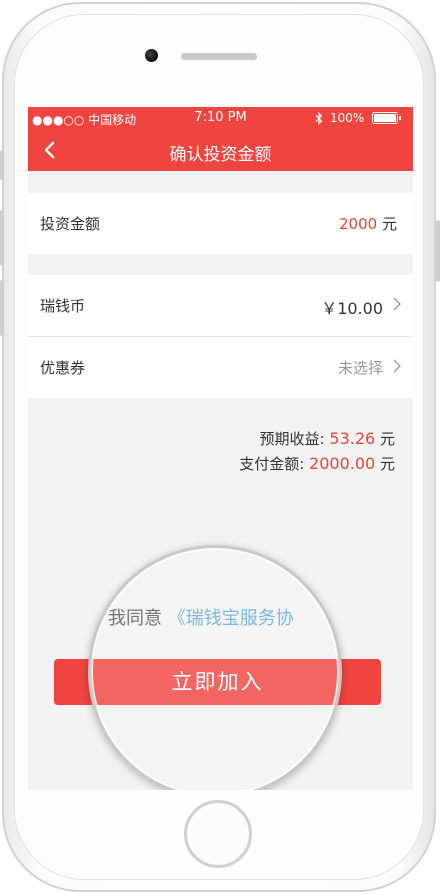  What do you see at coordinates (387, 439) in the screenshot?
I see `earnings-unit: 元` at bounding box center [387, 439].